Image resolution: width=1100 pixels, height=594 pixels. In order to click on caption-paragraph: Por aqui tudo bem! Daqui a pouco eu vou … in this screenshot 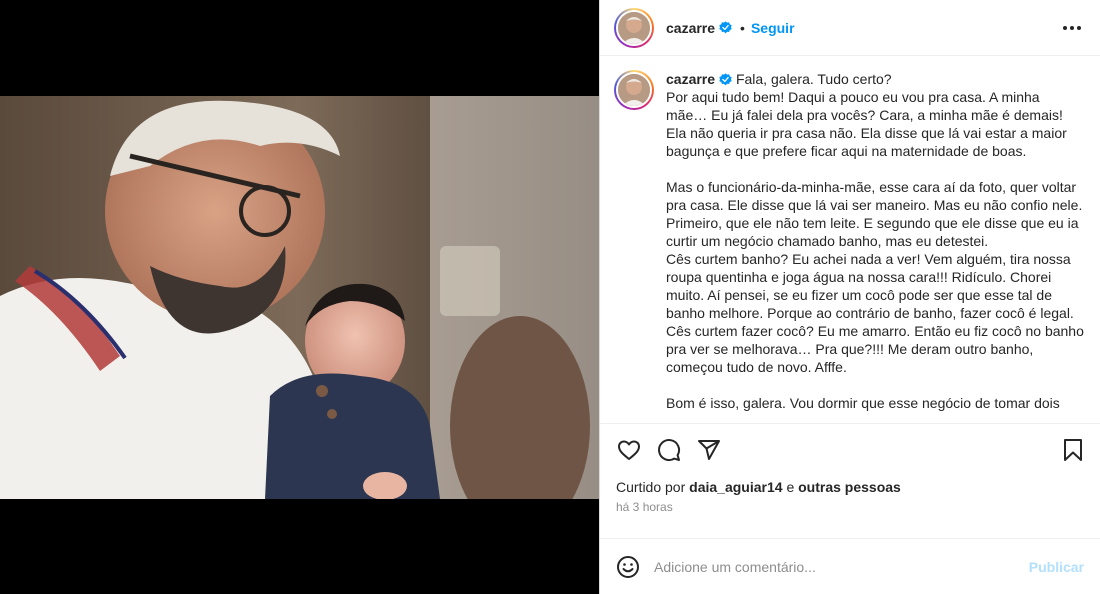, I will do `click(866, 124)`.